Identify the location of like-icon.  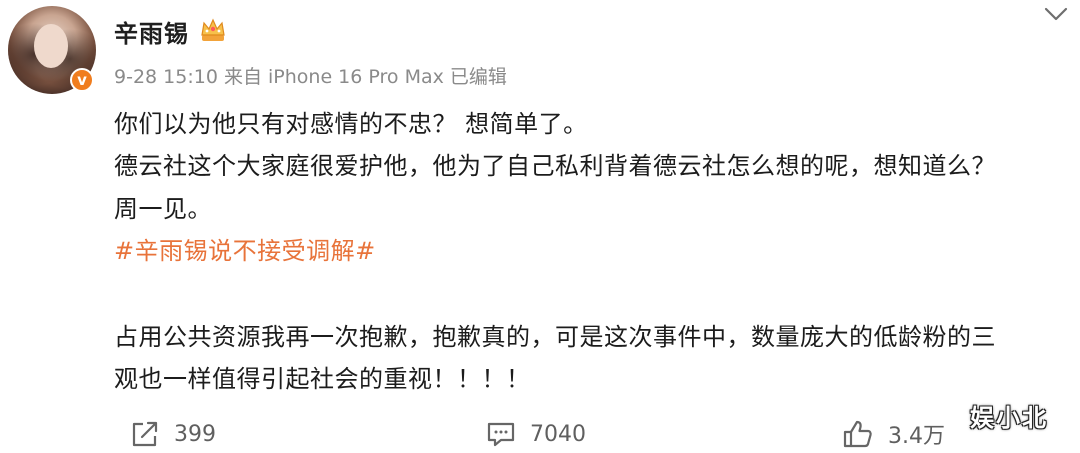
(857, 434).